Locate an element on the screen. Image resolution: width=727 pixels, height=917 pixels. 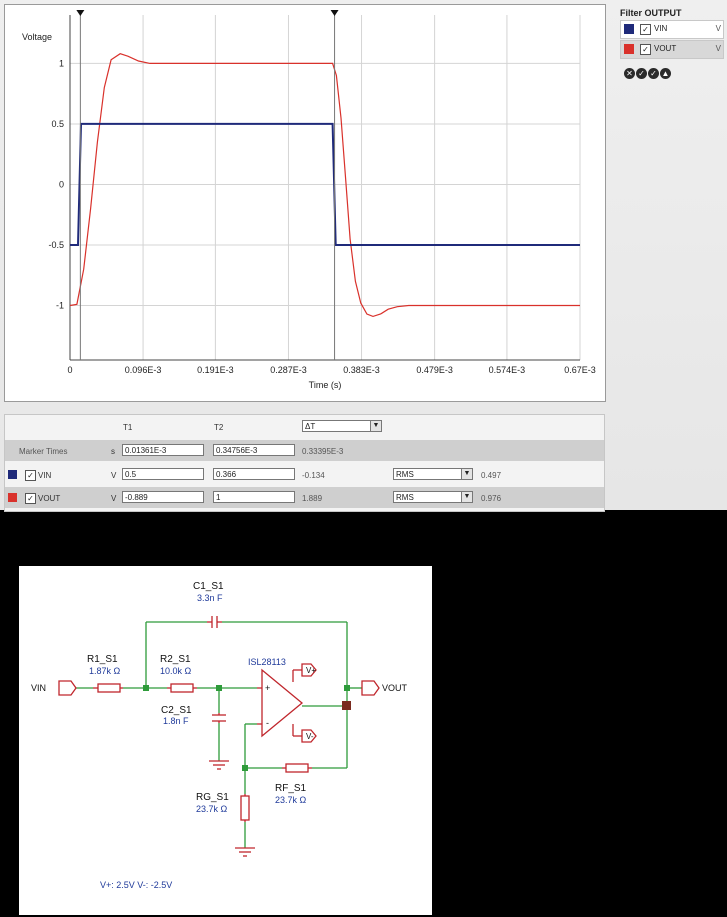
marker-handle-t2 is located at coordinates (334, 13).